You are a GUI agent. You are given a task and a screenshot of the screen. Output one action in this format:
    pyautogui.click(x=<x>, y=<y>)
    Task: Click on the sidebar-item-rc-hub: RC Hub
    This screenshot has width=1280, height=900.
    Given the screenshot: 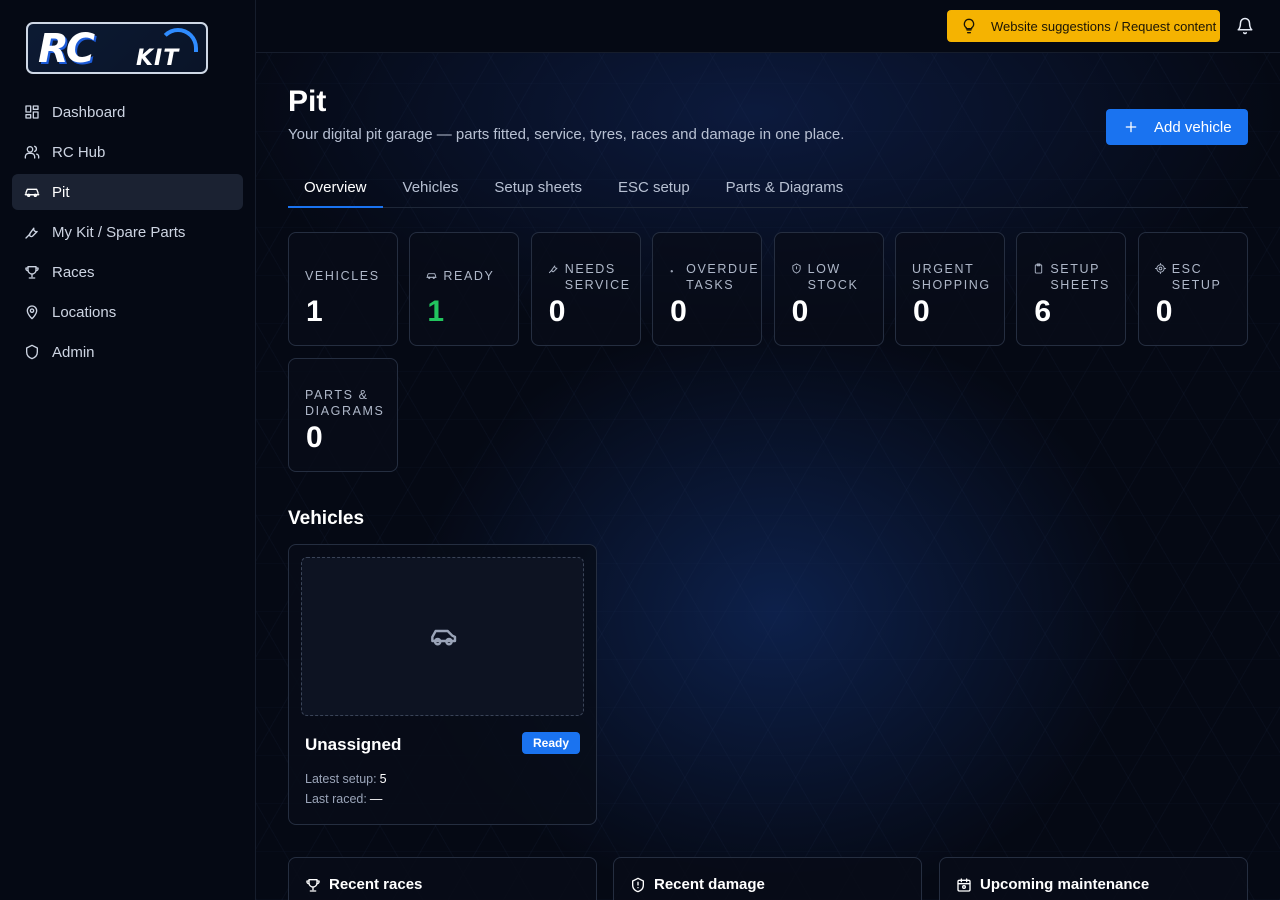 What is the action you would take?
    pyautogui.click(x=127, y=152)
    